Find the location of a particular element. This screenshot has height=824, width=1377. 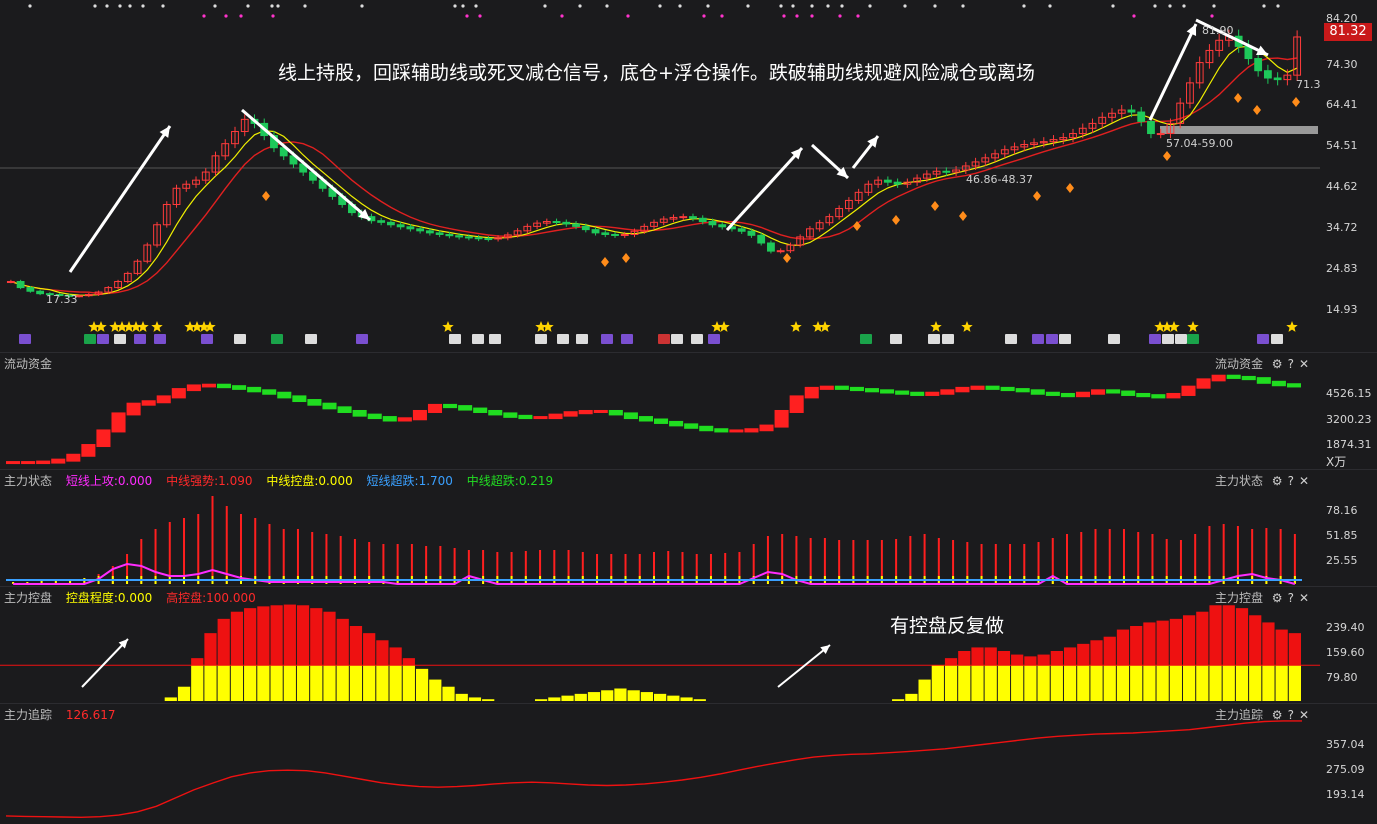

legend-mid-oversold: 中线超跌:0.219 is located at coordinates (510, 481).